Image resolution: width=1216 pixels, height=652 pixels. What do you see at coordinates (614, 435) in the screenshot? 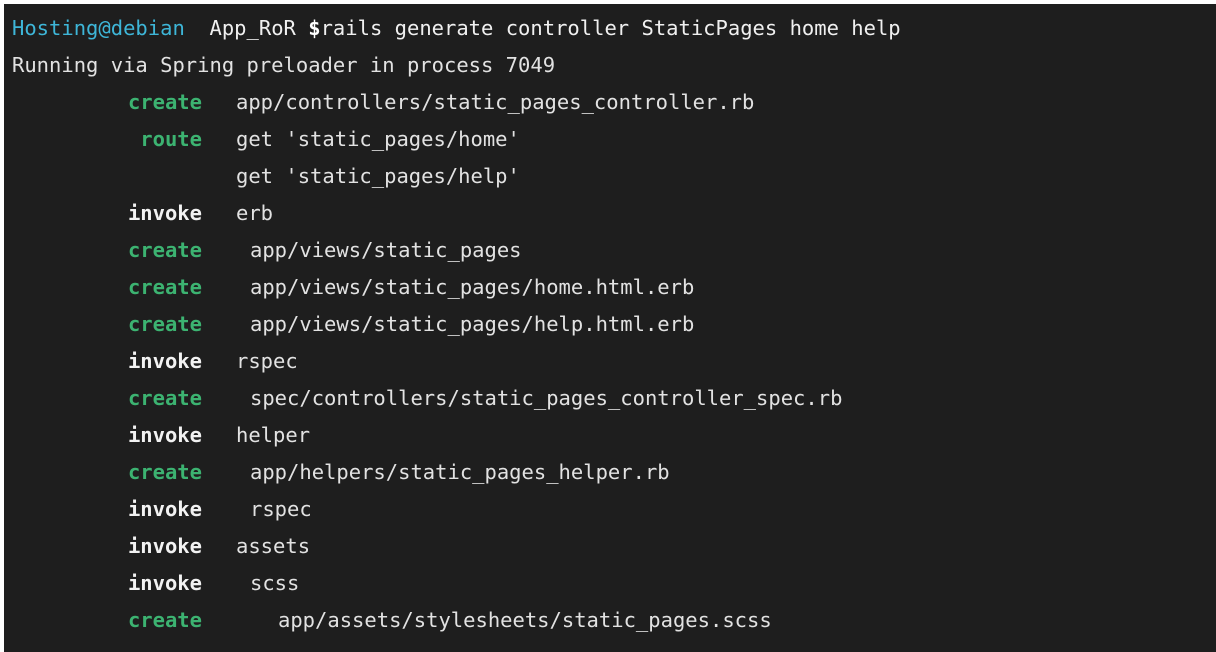
I see `output-row: invoke helper` at bounding box center [614, 435].